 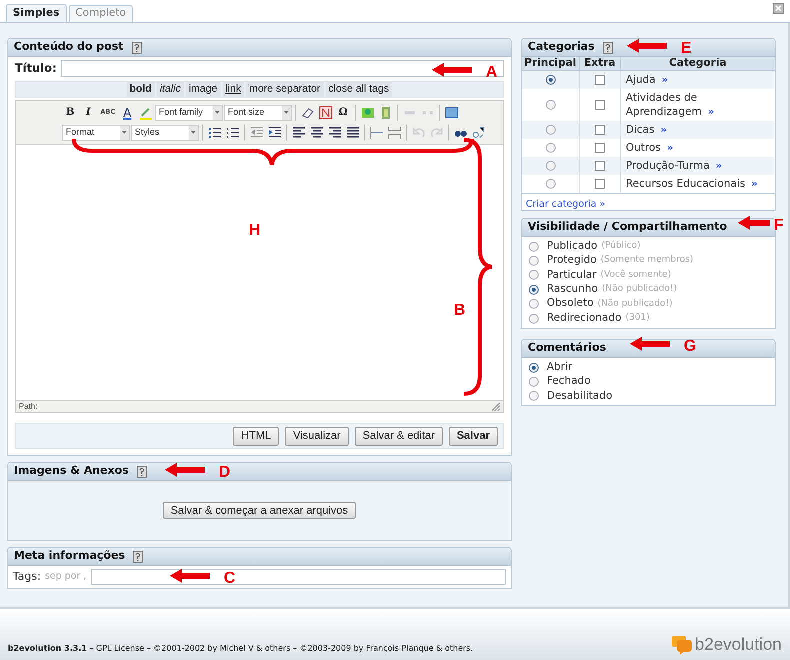 What do you see at coordinates (170, 90) in the screenshot?
I see `quicktag-button: italic` at bounding box center [170, 90].